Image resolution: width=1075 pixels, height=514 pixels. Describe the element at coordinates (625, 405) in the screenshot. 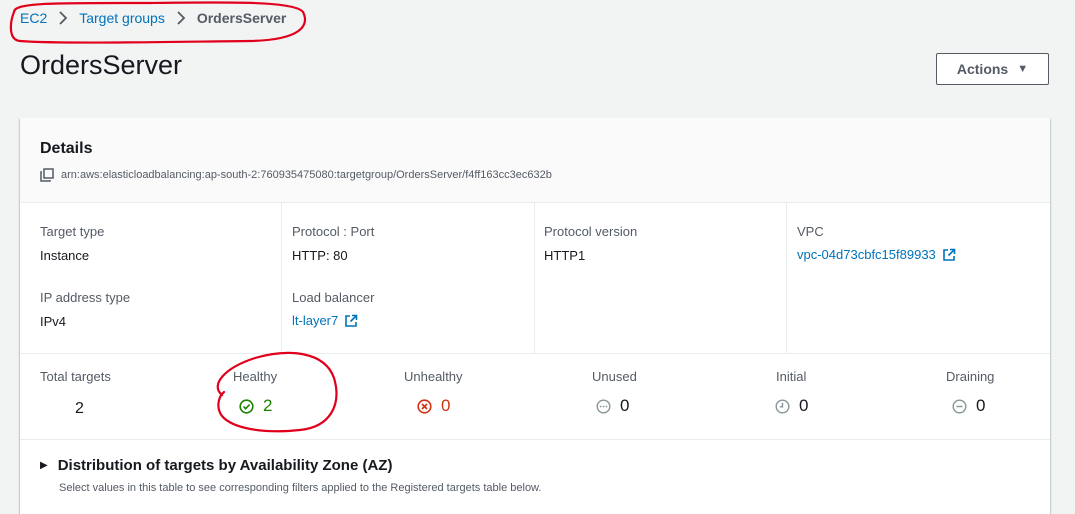

I see `unused-count: 0` at that location.